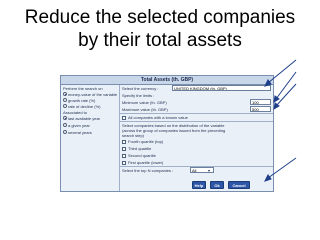  Describe the element at coordinates (282, 168) in the screenshot. I see `arrow-ok-button` at that location.